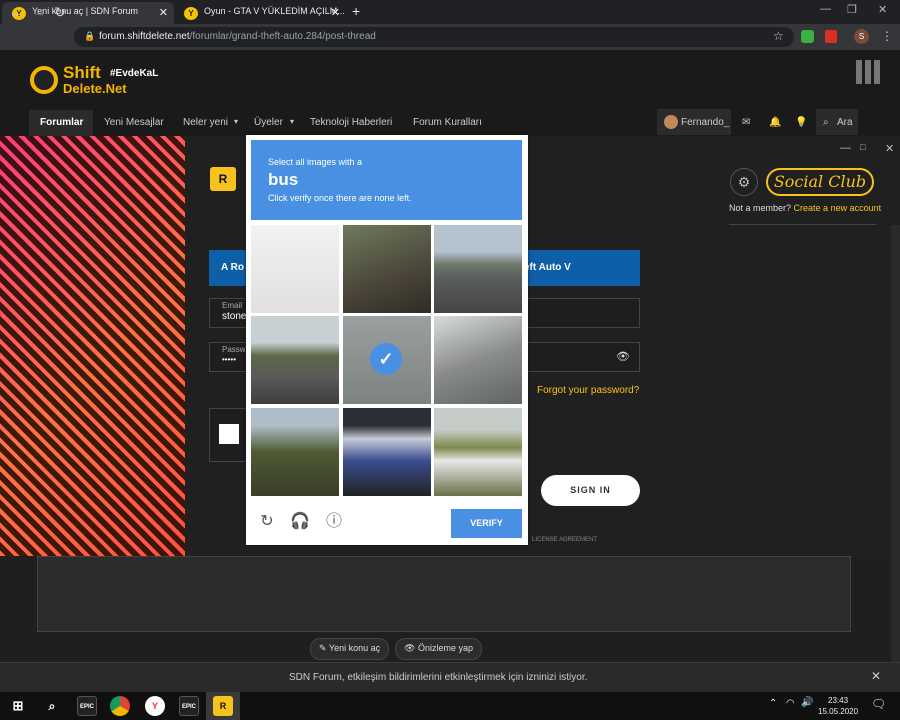  Describe the element at coordinates (90, 36) in the screenshot. I see `lock-icon: 🔒` at that location.